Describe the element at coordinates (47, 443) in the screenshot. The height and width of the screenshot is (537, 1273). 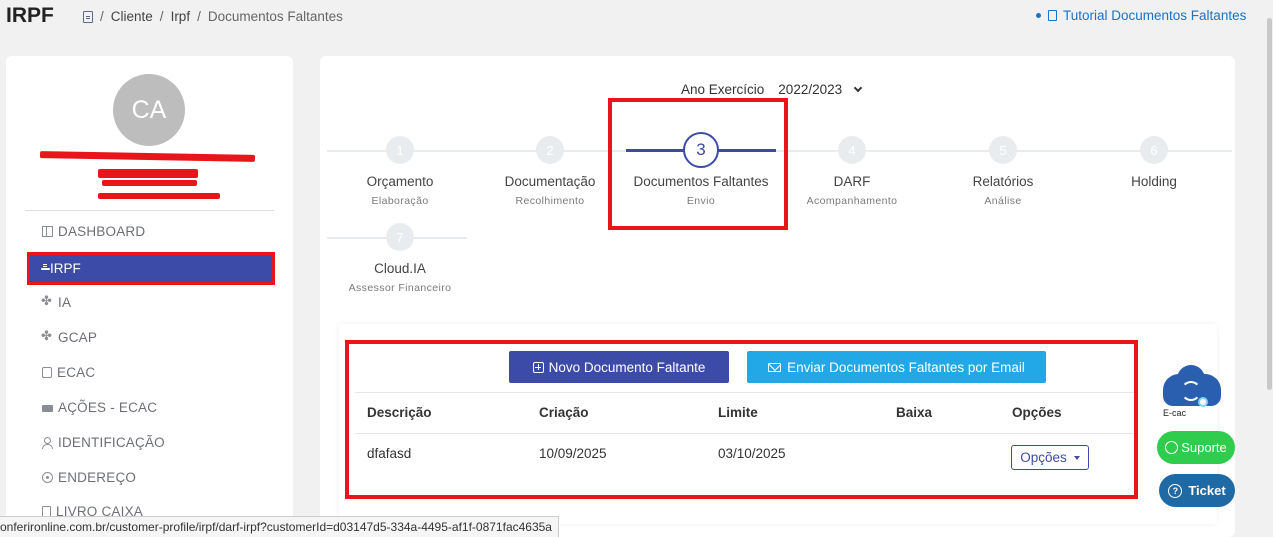
I see `user-icon` at that location.